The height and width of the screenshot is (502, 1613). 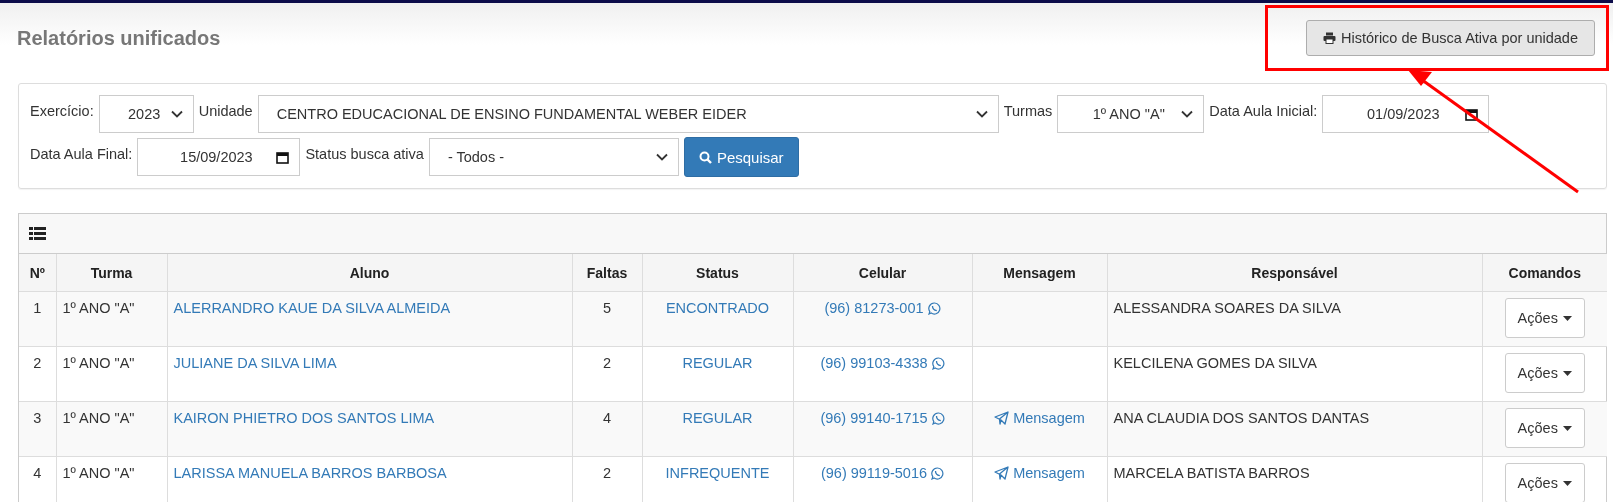 I want to click on column-header: Responsável, so click(x=1294, y=273).